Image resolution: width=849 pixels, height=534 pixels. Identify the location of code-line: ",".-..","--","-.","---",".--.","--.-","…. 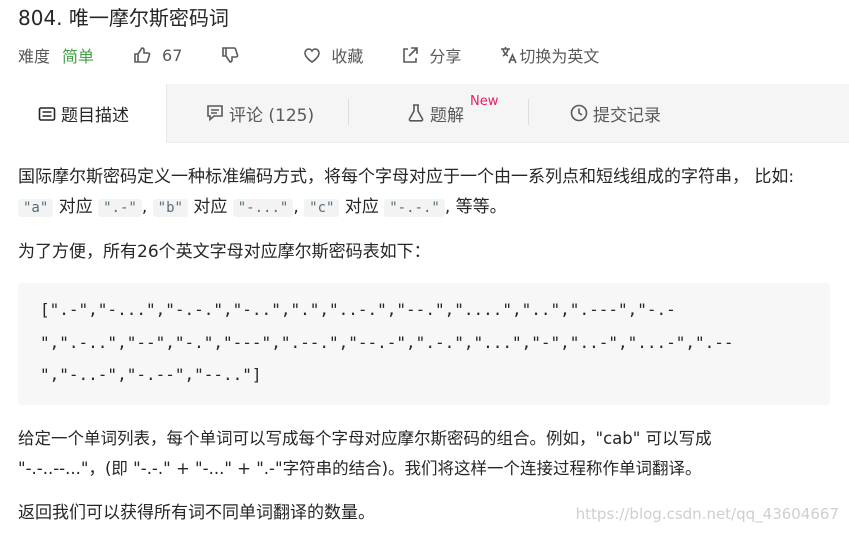
(387, 342).